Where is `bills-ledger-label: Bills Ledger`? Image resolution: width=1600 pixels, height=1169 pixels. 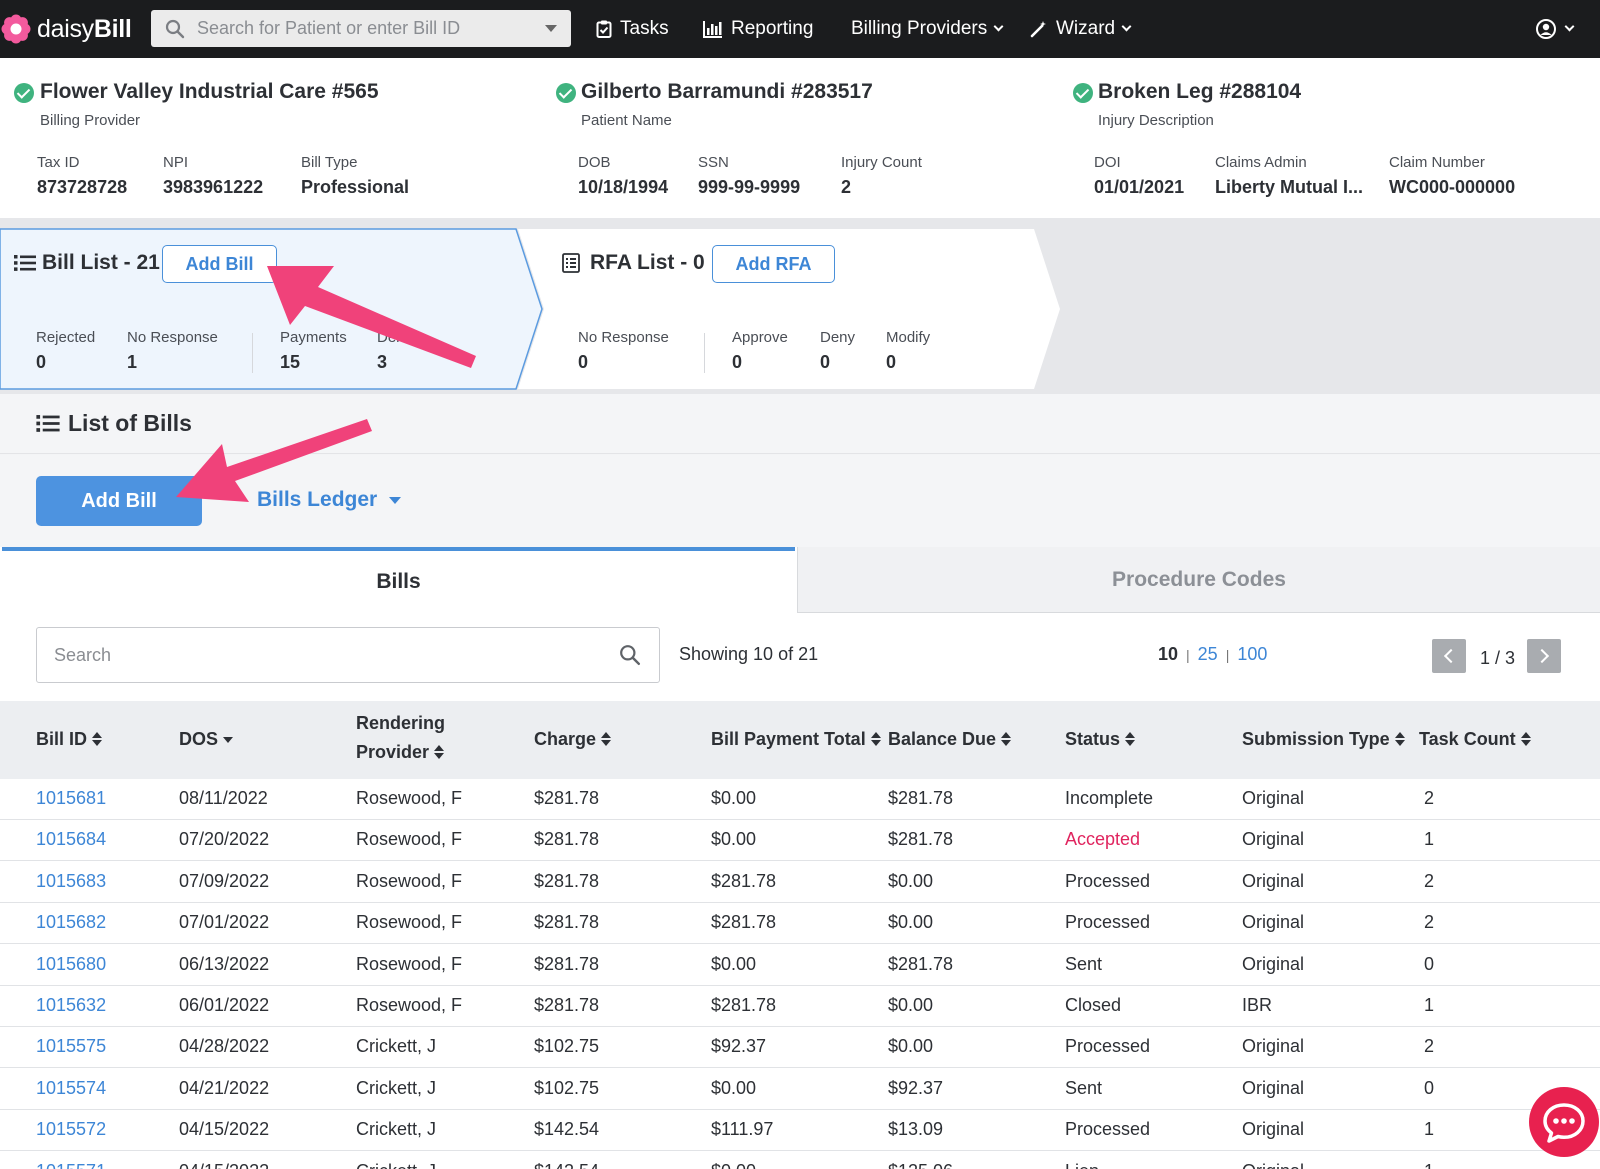 bills-ledger-label: Bills Ledger is located at coordinates (317, 499).